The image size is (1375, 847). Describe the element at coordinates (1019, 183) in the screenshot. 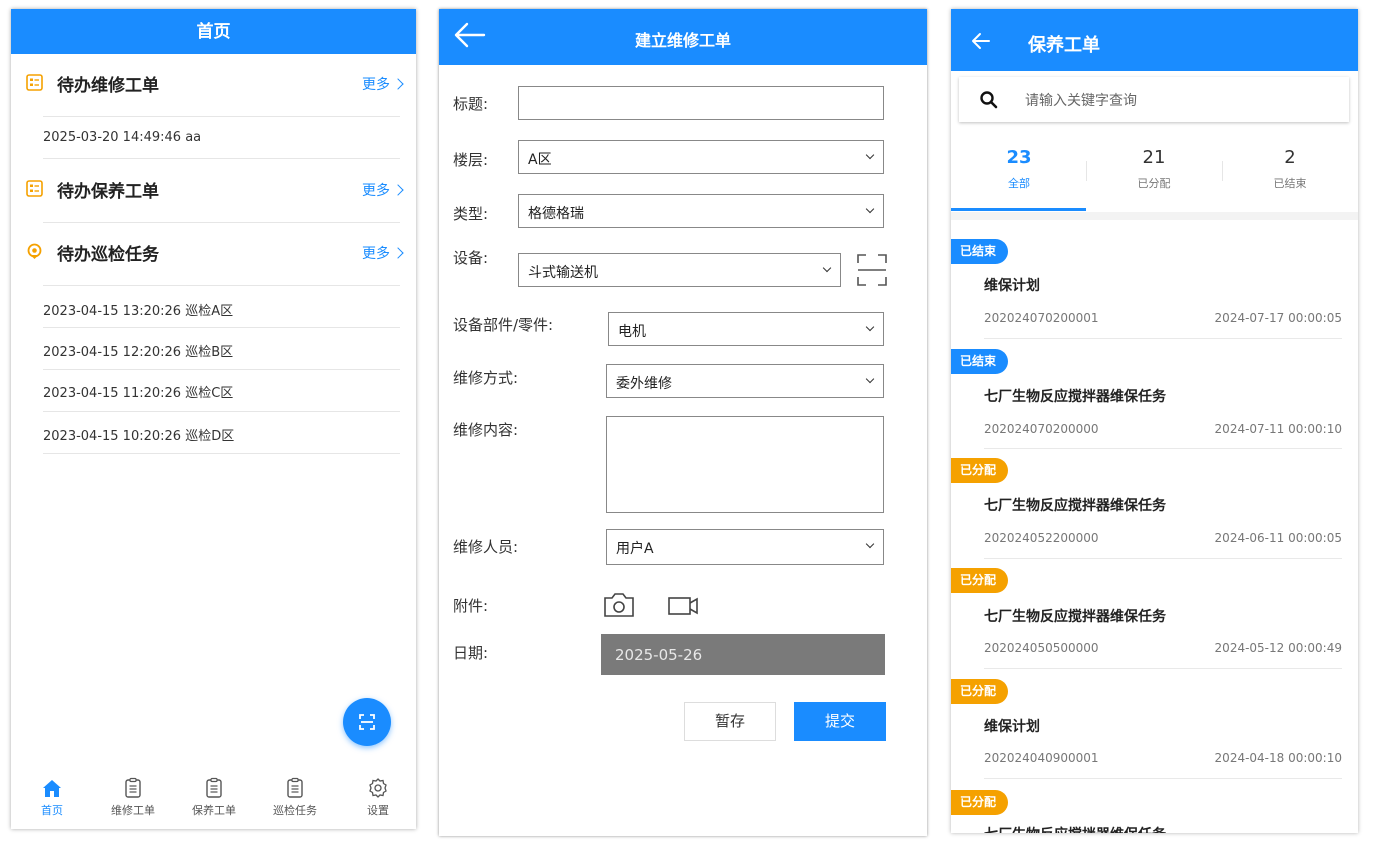

I see `count-label: 全部` at that location.